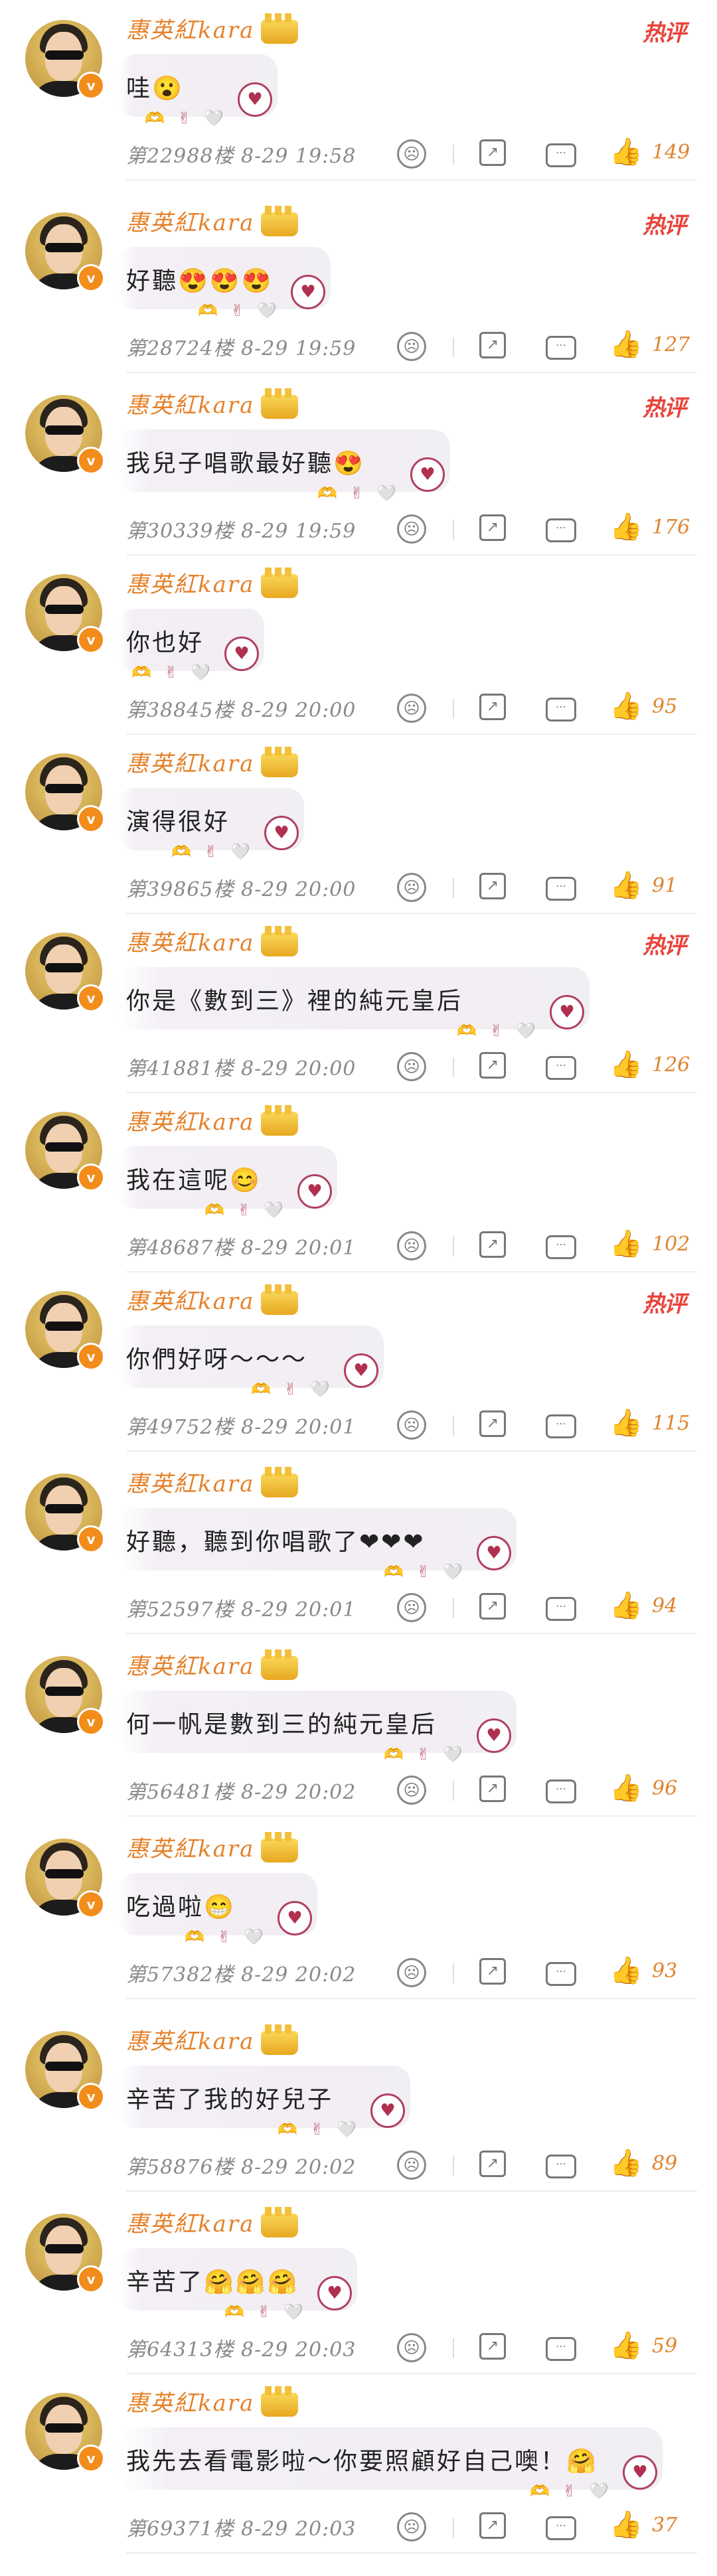 This screenshot has width=717, height=2576. I want to click on comment-actions: ☹ ↗ ⋯ 👍 94, so click(358, 1608).